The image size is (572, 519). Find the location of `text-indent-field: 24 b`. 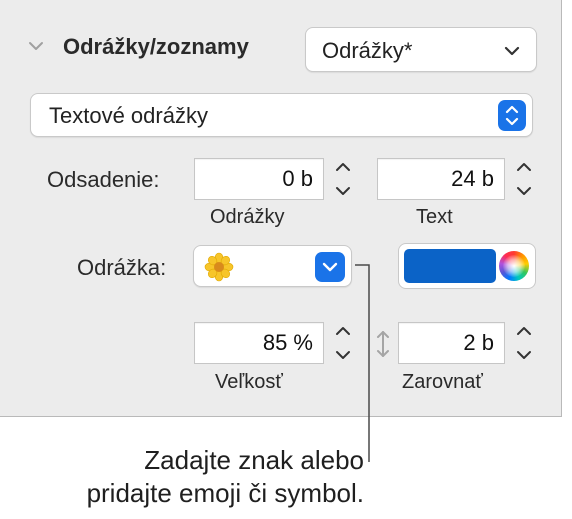

text-indent-field: 24 b is located at coordinates (441, 179).